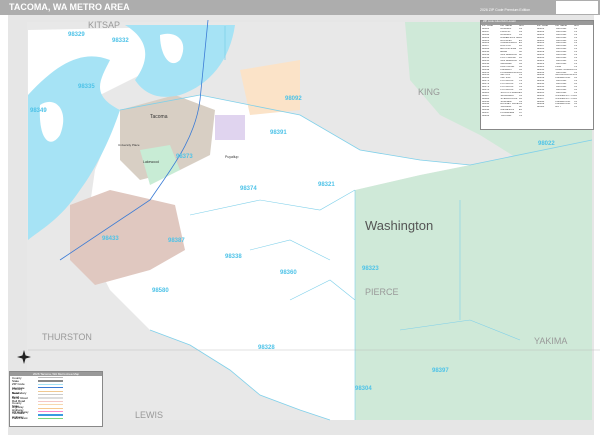 This screenshot has height=435, width=600. Describe the element at coordinates (160, 291) in the screenshot. I see `zip-label: 98580` at that location.